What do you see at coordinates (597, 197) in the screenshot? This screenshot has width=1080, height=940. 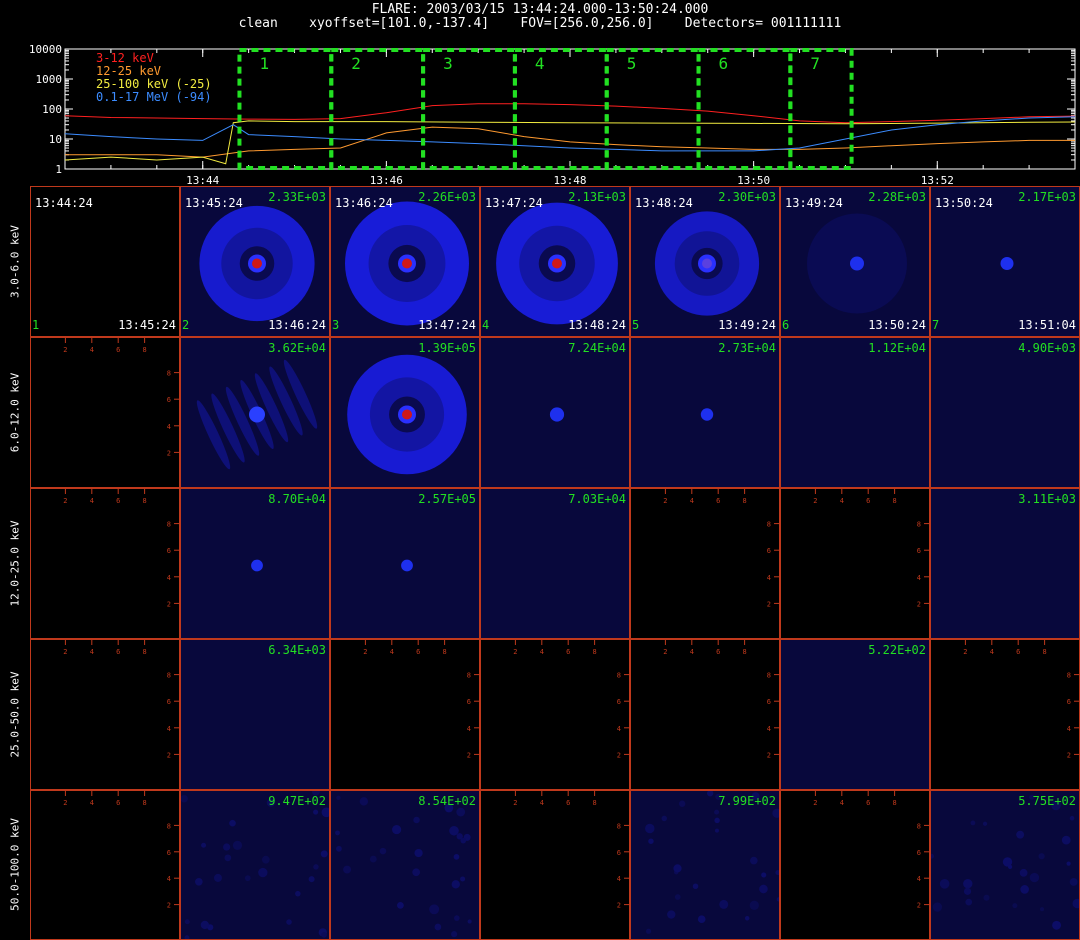 I see `peak-value: 2.13E+03` at bounding box center [597, 197].